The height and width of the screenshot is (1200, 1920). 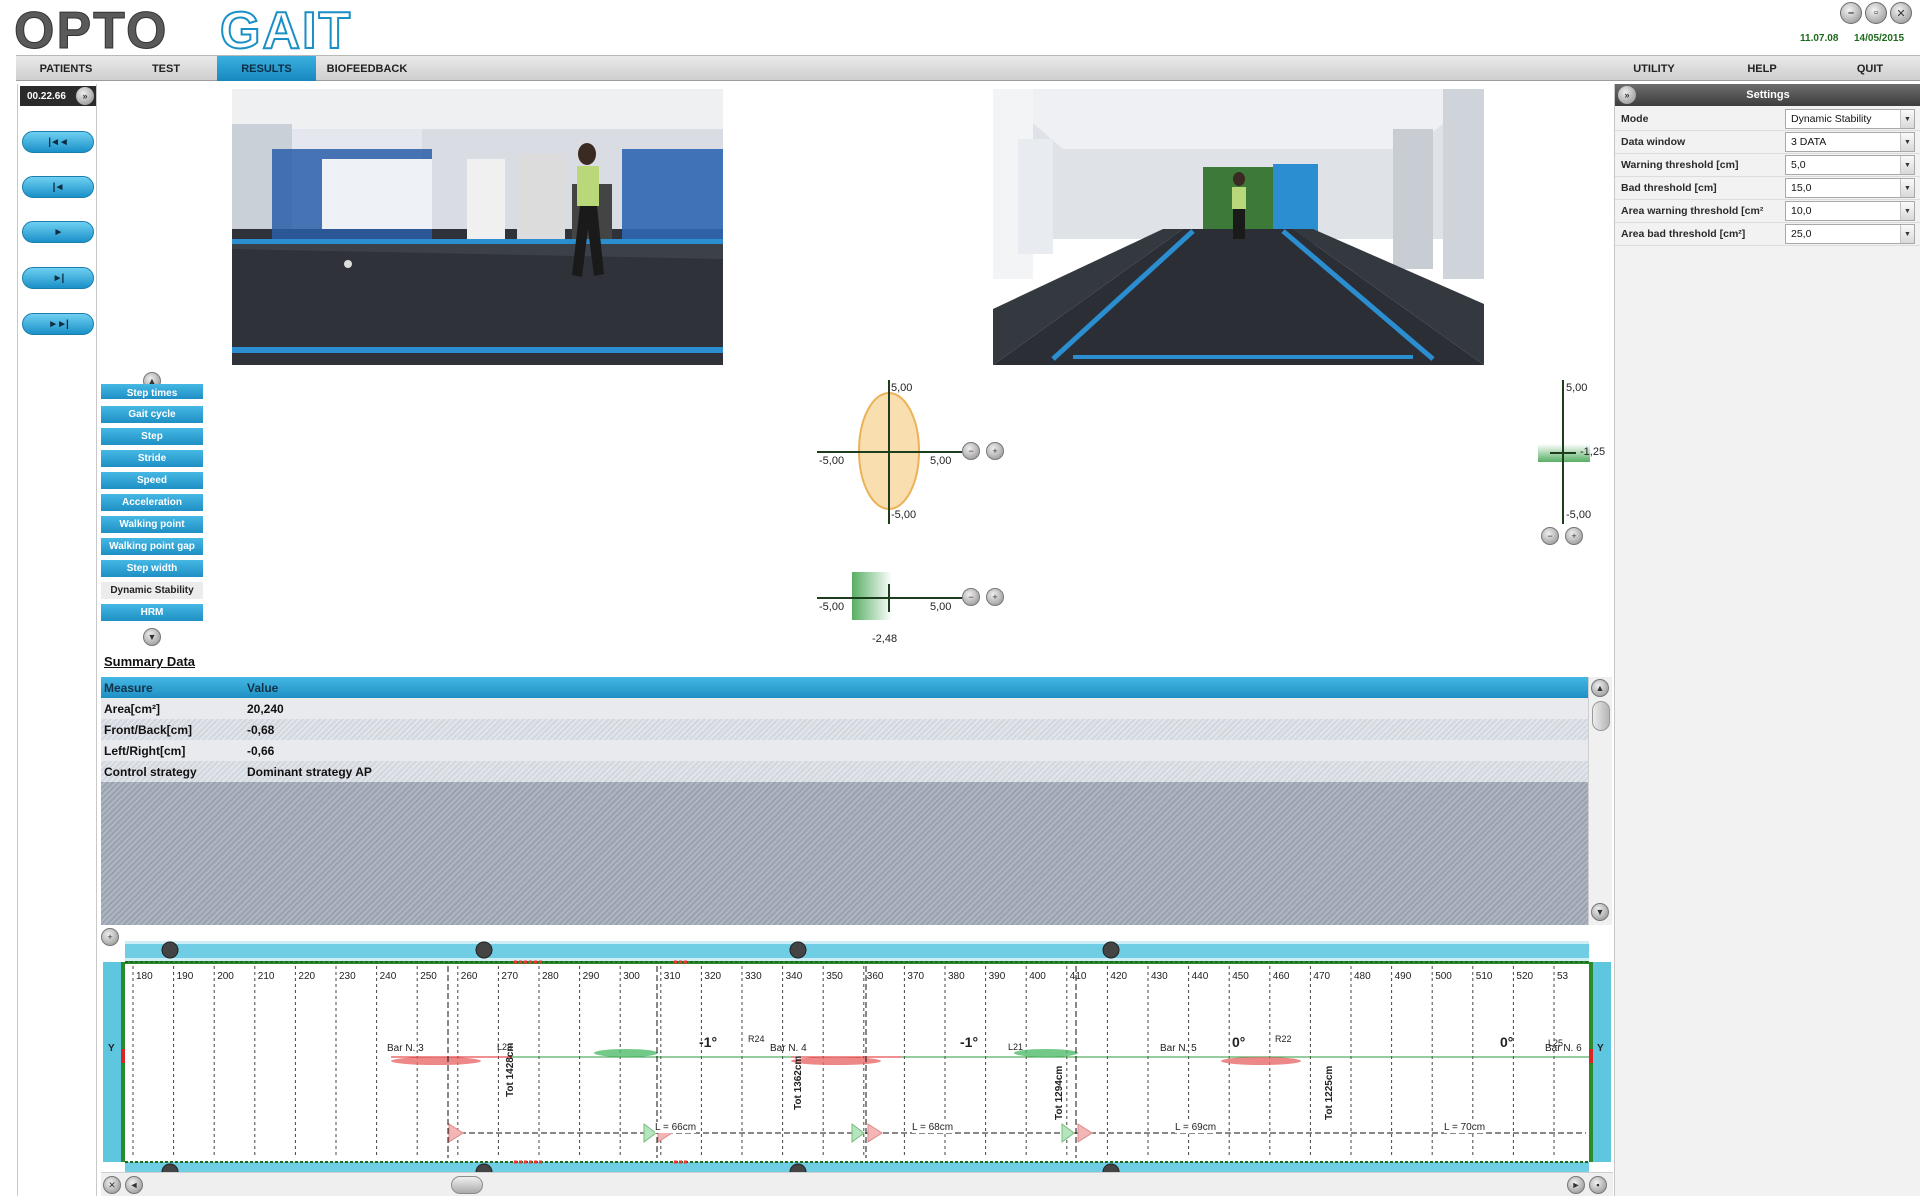 I want to click on bad-threshold-select: 15,0 ▼, so click(x=1850, y=188).